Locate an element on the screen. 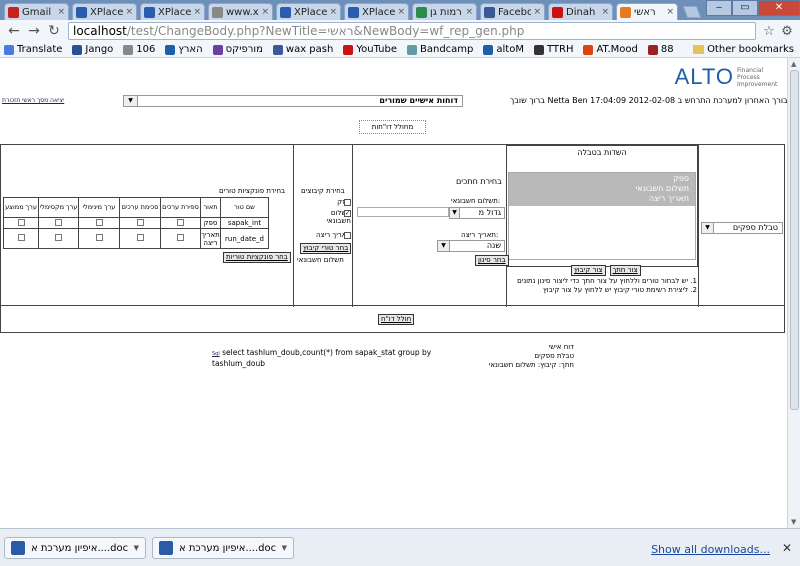 This screenshot has height=566, width=800. browser-tab: Dinah × is located at coordinates (580, 11).